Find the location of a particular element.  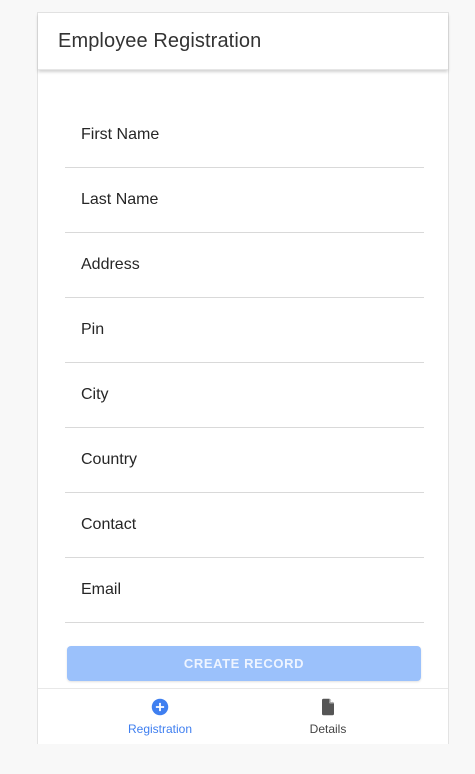

first-name-field: First Name is located at coordinates (244, 135).